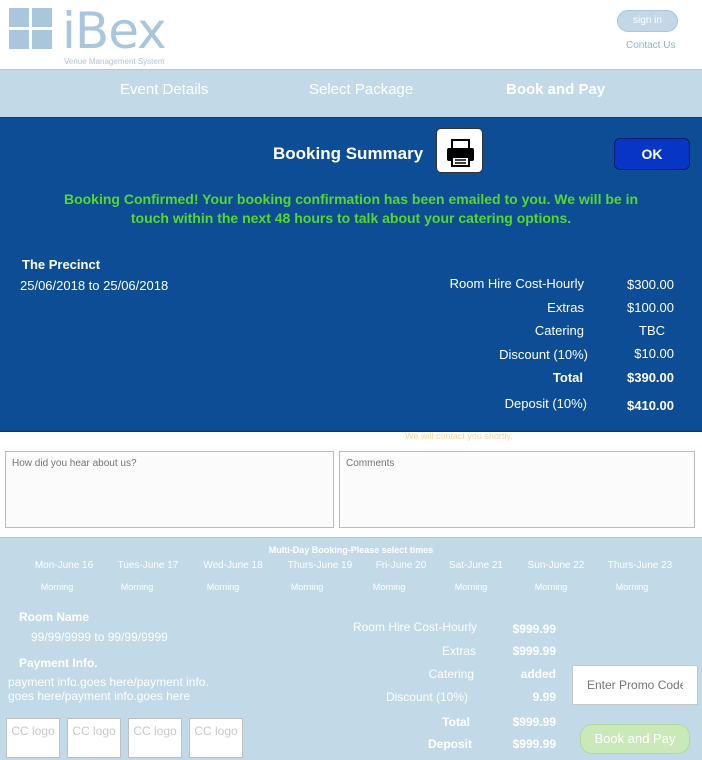  I want to click on contact-shortly-text: We will contact you shortly., so click(459, 436).